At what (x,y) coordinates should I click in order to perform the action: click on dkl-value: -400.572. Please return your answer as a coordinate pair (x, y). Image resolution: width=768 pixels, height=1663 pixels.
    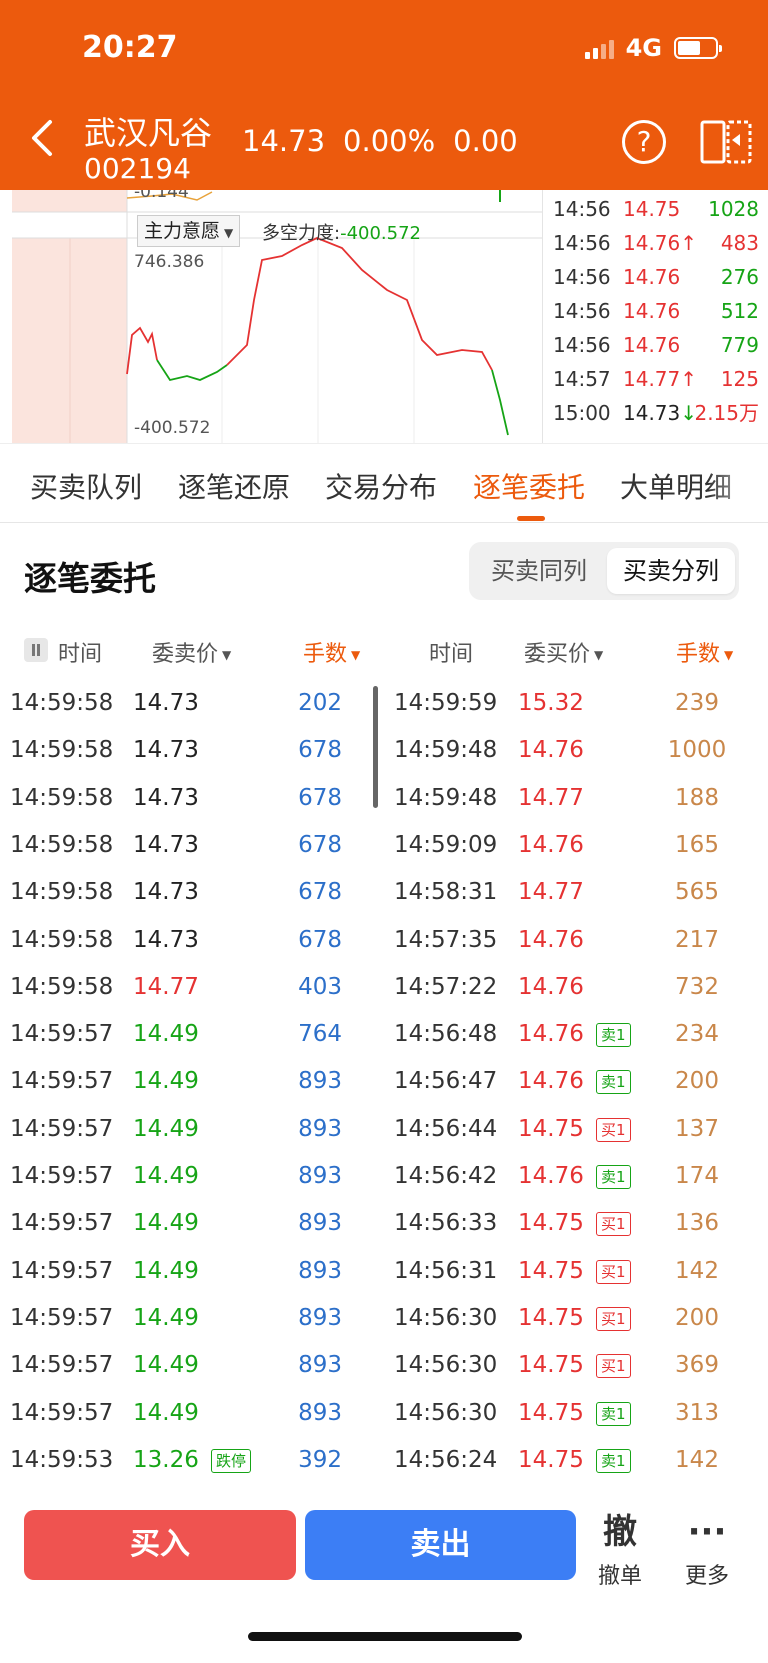
    Looking at the image, I should click on (381, 233).